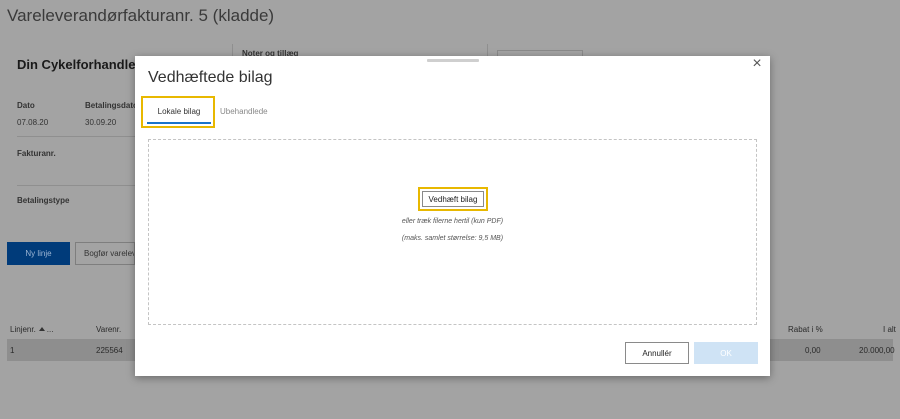  Describe the element at coordinates (41, 329) in the screenshot. I see `sort-asc-icon` at that location.